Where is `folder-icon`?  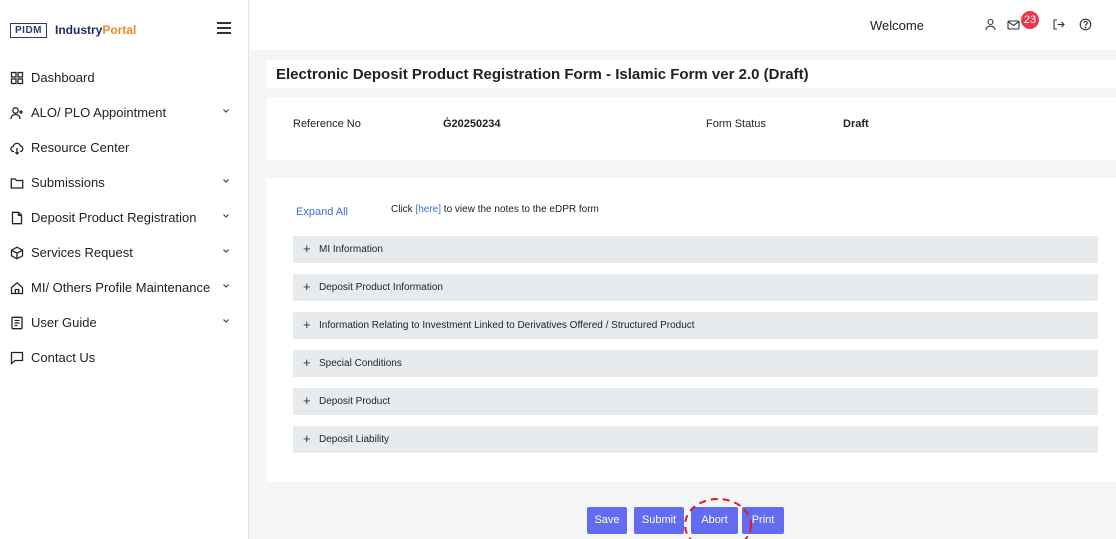
folder-icon is located at coordinates (17, 183).